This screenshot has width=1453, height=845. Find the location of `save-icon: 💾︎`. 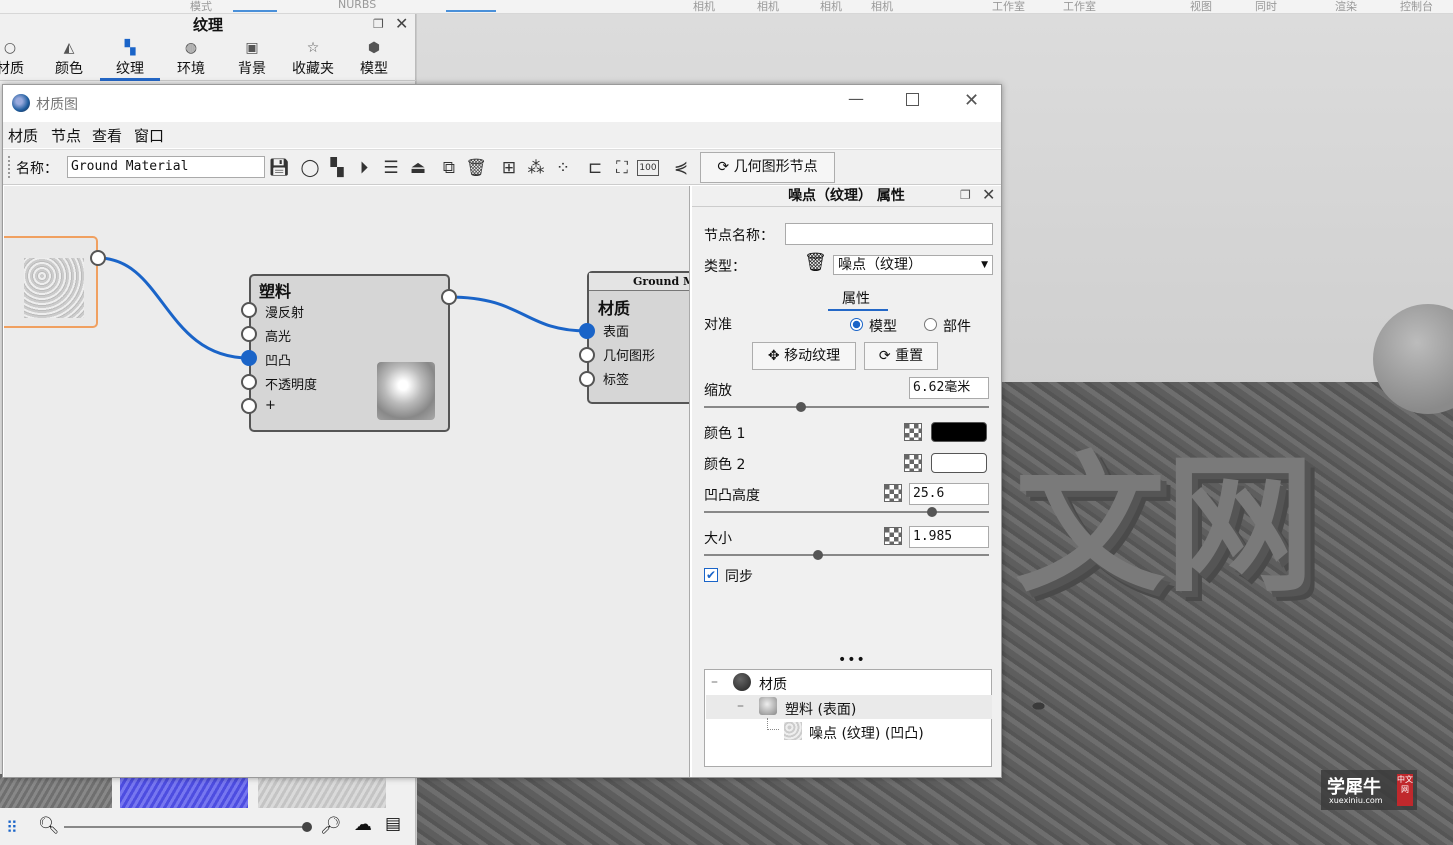

save-icon: 💾︎ is located at coordinates (279, 168).